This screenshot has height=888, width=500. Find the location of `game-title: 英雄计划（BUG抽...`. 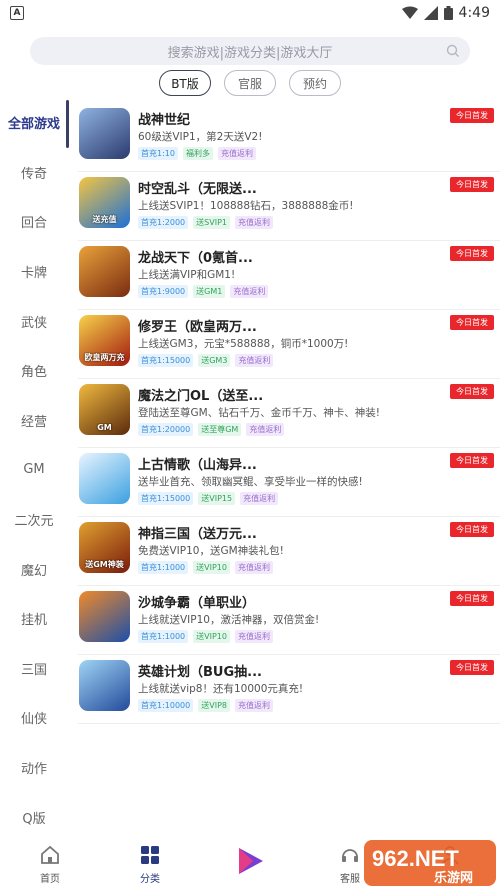

game-title: 英雄计划（BUG抽... is located at coordinates (200, 672).